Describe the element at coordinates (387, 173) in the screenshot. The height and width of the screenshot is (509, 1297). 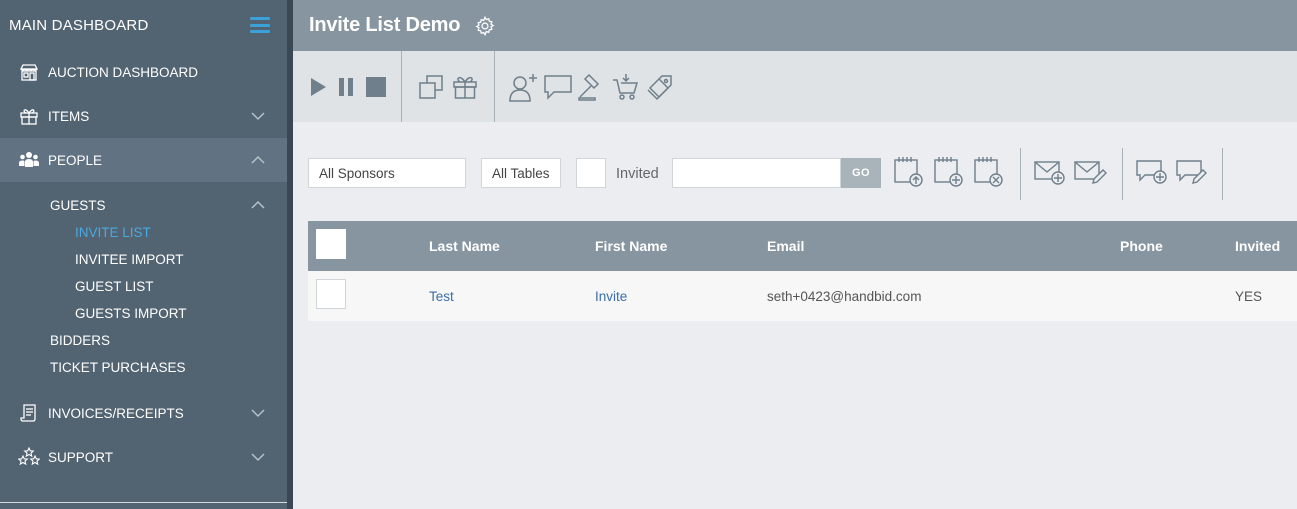
I see `sponsor-select: All Sponsors` at that location.